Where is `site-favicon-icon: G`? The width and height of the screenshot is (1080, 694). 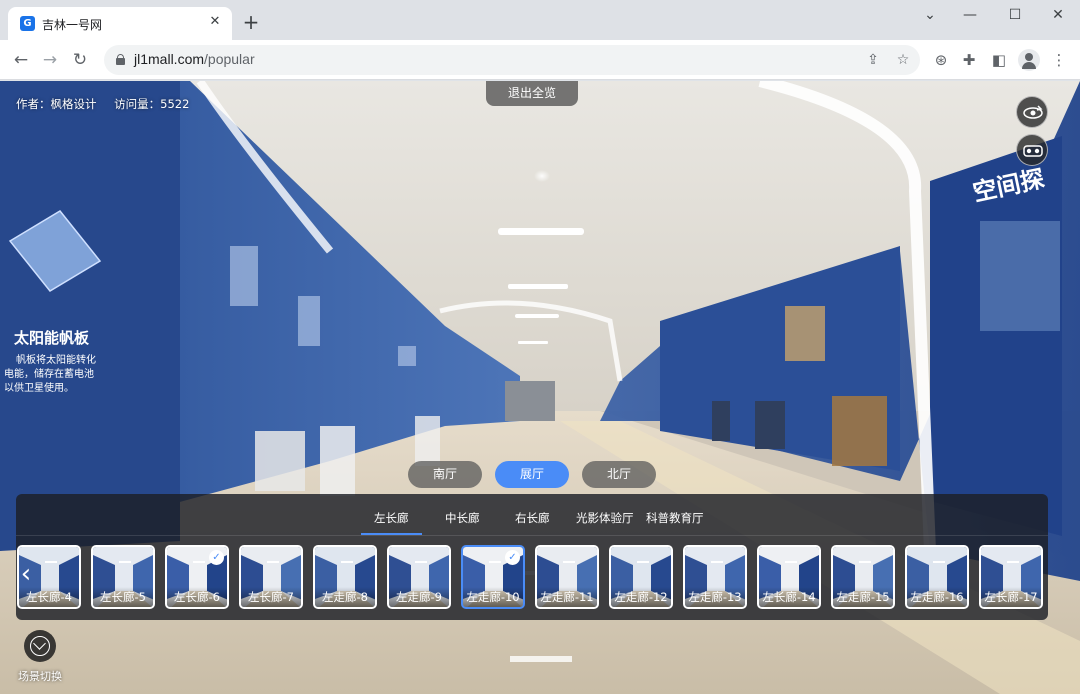 site-favicon-icon: G is located at coordinates (27, 23).